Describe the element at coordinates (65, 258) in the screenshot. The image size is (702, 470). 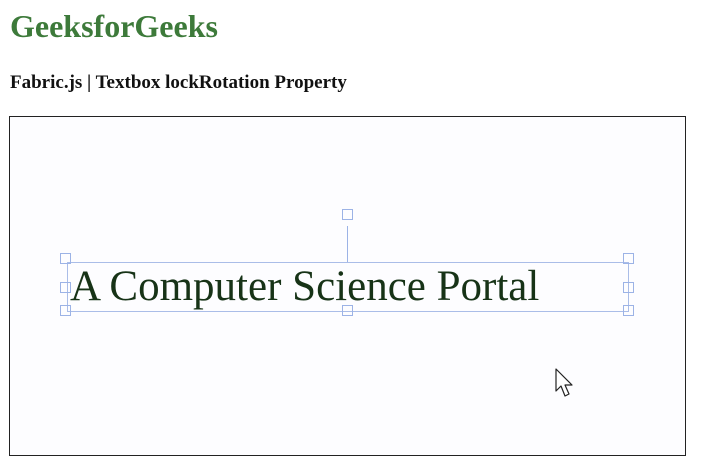
I see `handle-top-left-icon` at that location.